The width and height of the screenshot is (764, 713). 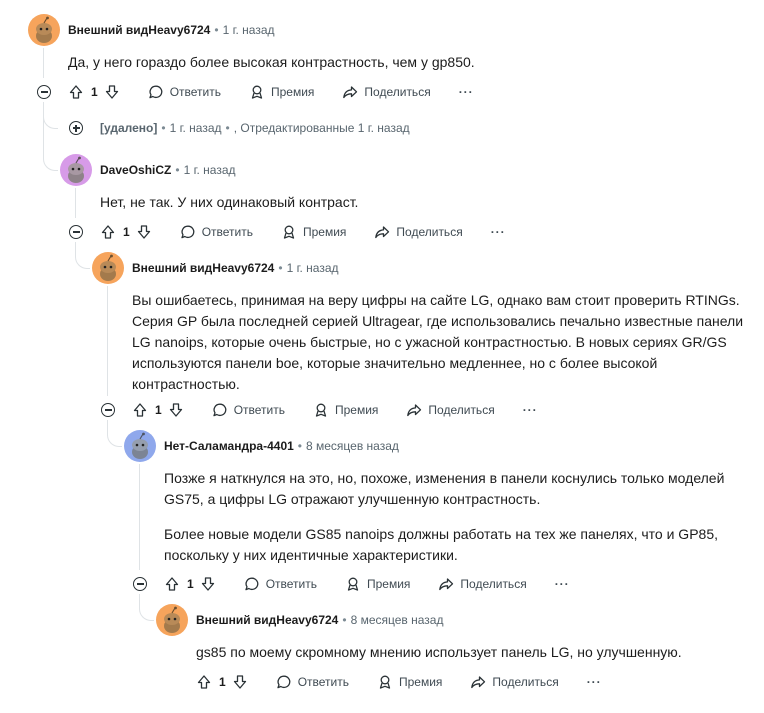 I want to click on comment-paragraph: Нет, не так. У них одинаковый контраст., so click(x=229, y=202).